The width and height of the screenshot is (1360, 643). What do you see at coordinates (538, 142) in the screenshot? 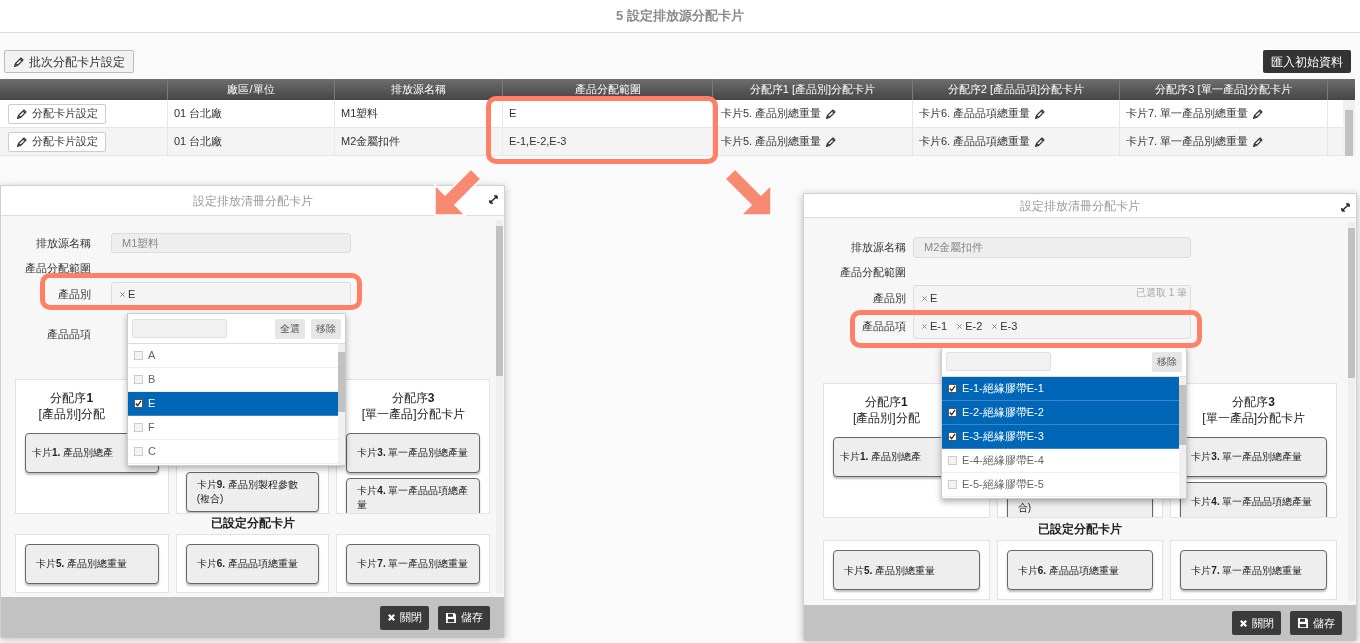
I see `table-cell-text: E-1,E-2,E-3` at bounding box center [538, 142].